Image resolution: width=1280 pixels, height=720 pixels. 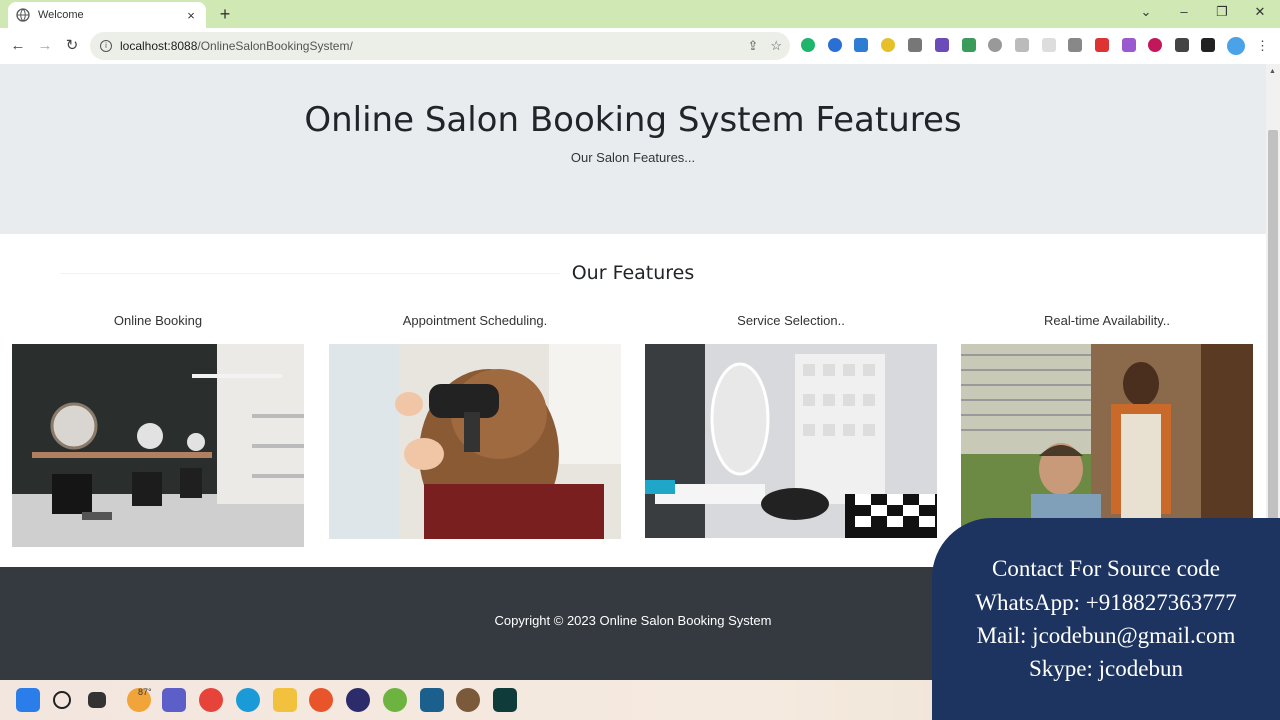 I want to click on tab-close-icon: ×, so click(x=191, y=15).